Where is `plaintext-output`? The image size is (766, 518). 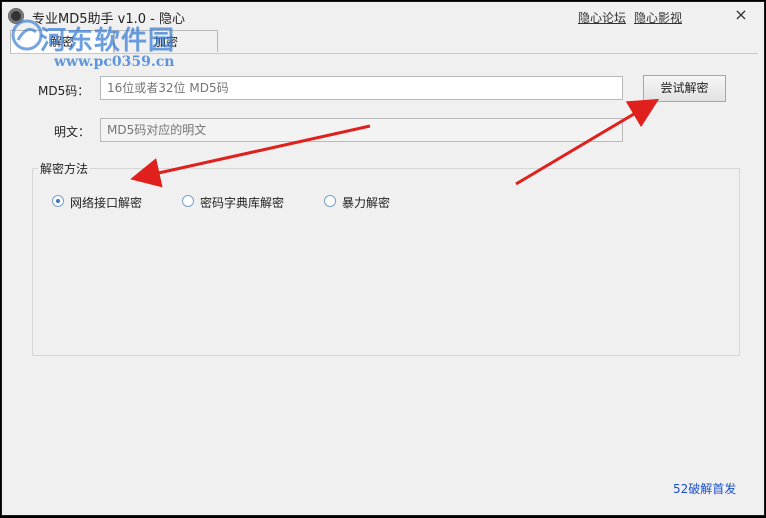 plaintext-output is located at coordinates (361, 130).